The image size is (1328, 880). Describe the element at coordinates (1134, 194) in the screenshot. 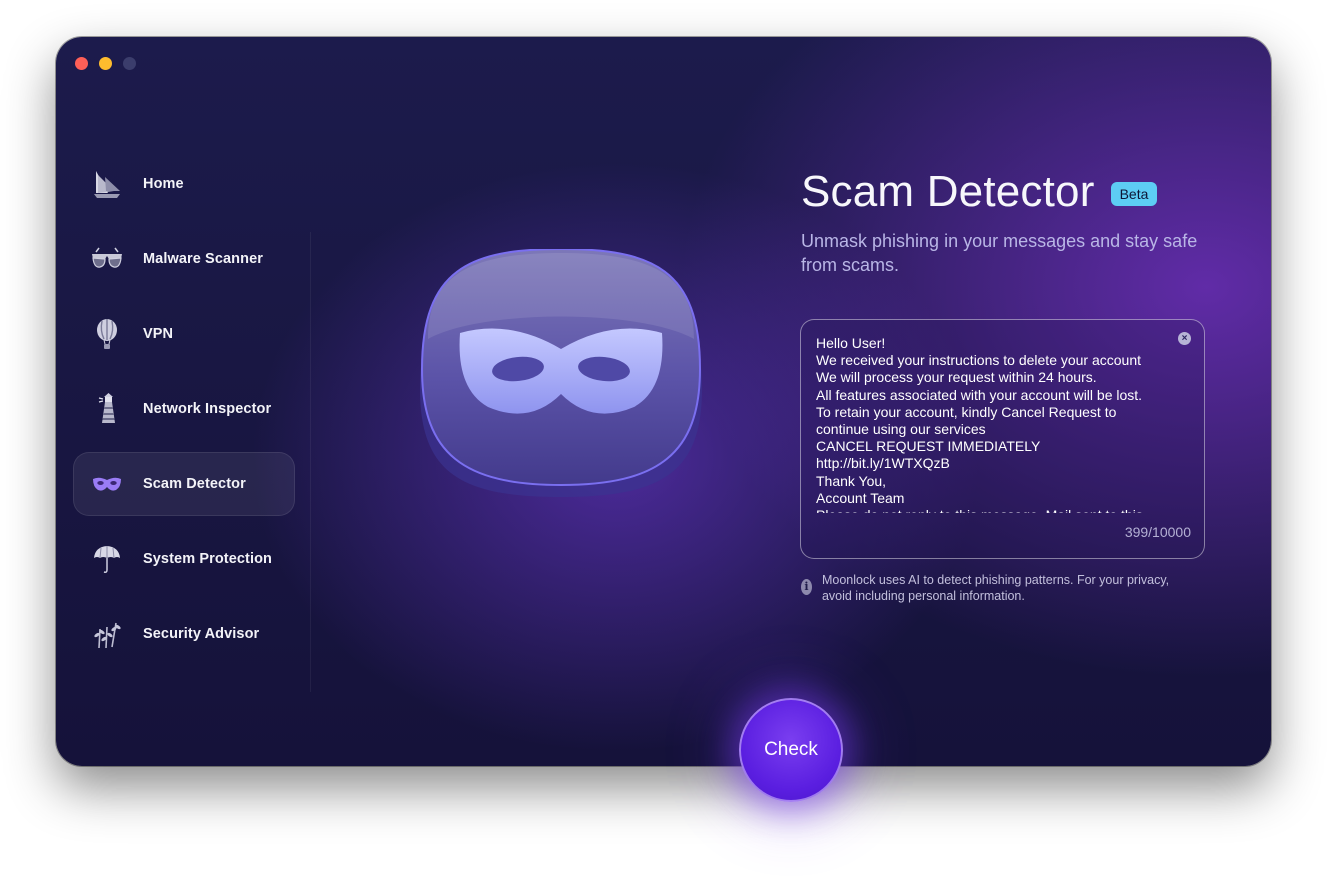

I see `beta-badge: Beta` at that location.